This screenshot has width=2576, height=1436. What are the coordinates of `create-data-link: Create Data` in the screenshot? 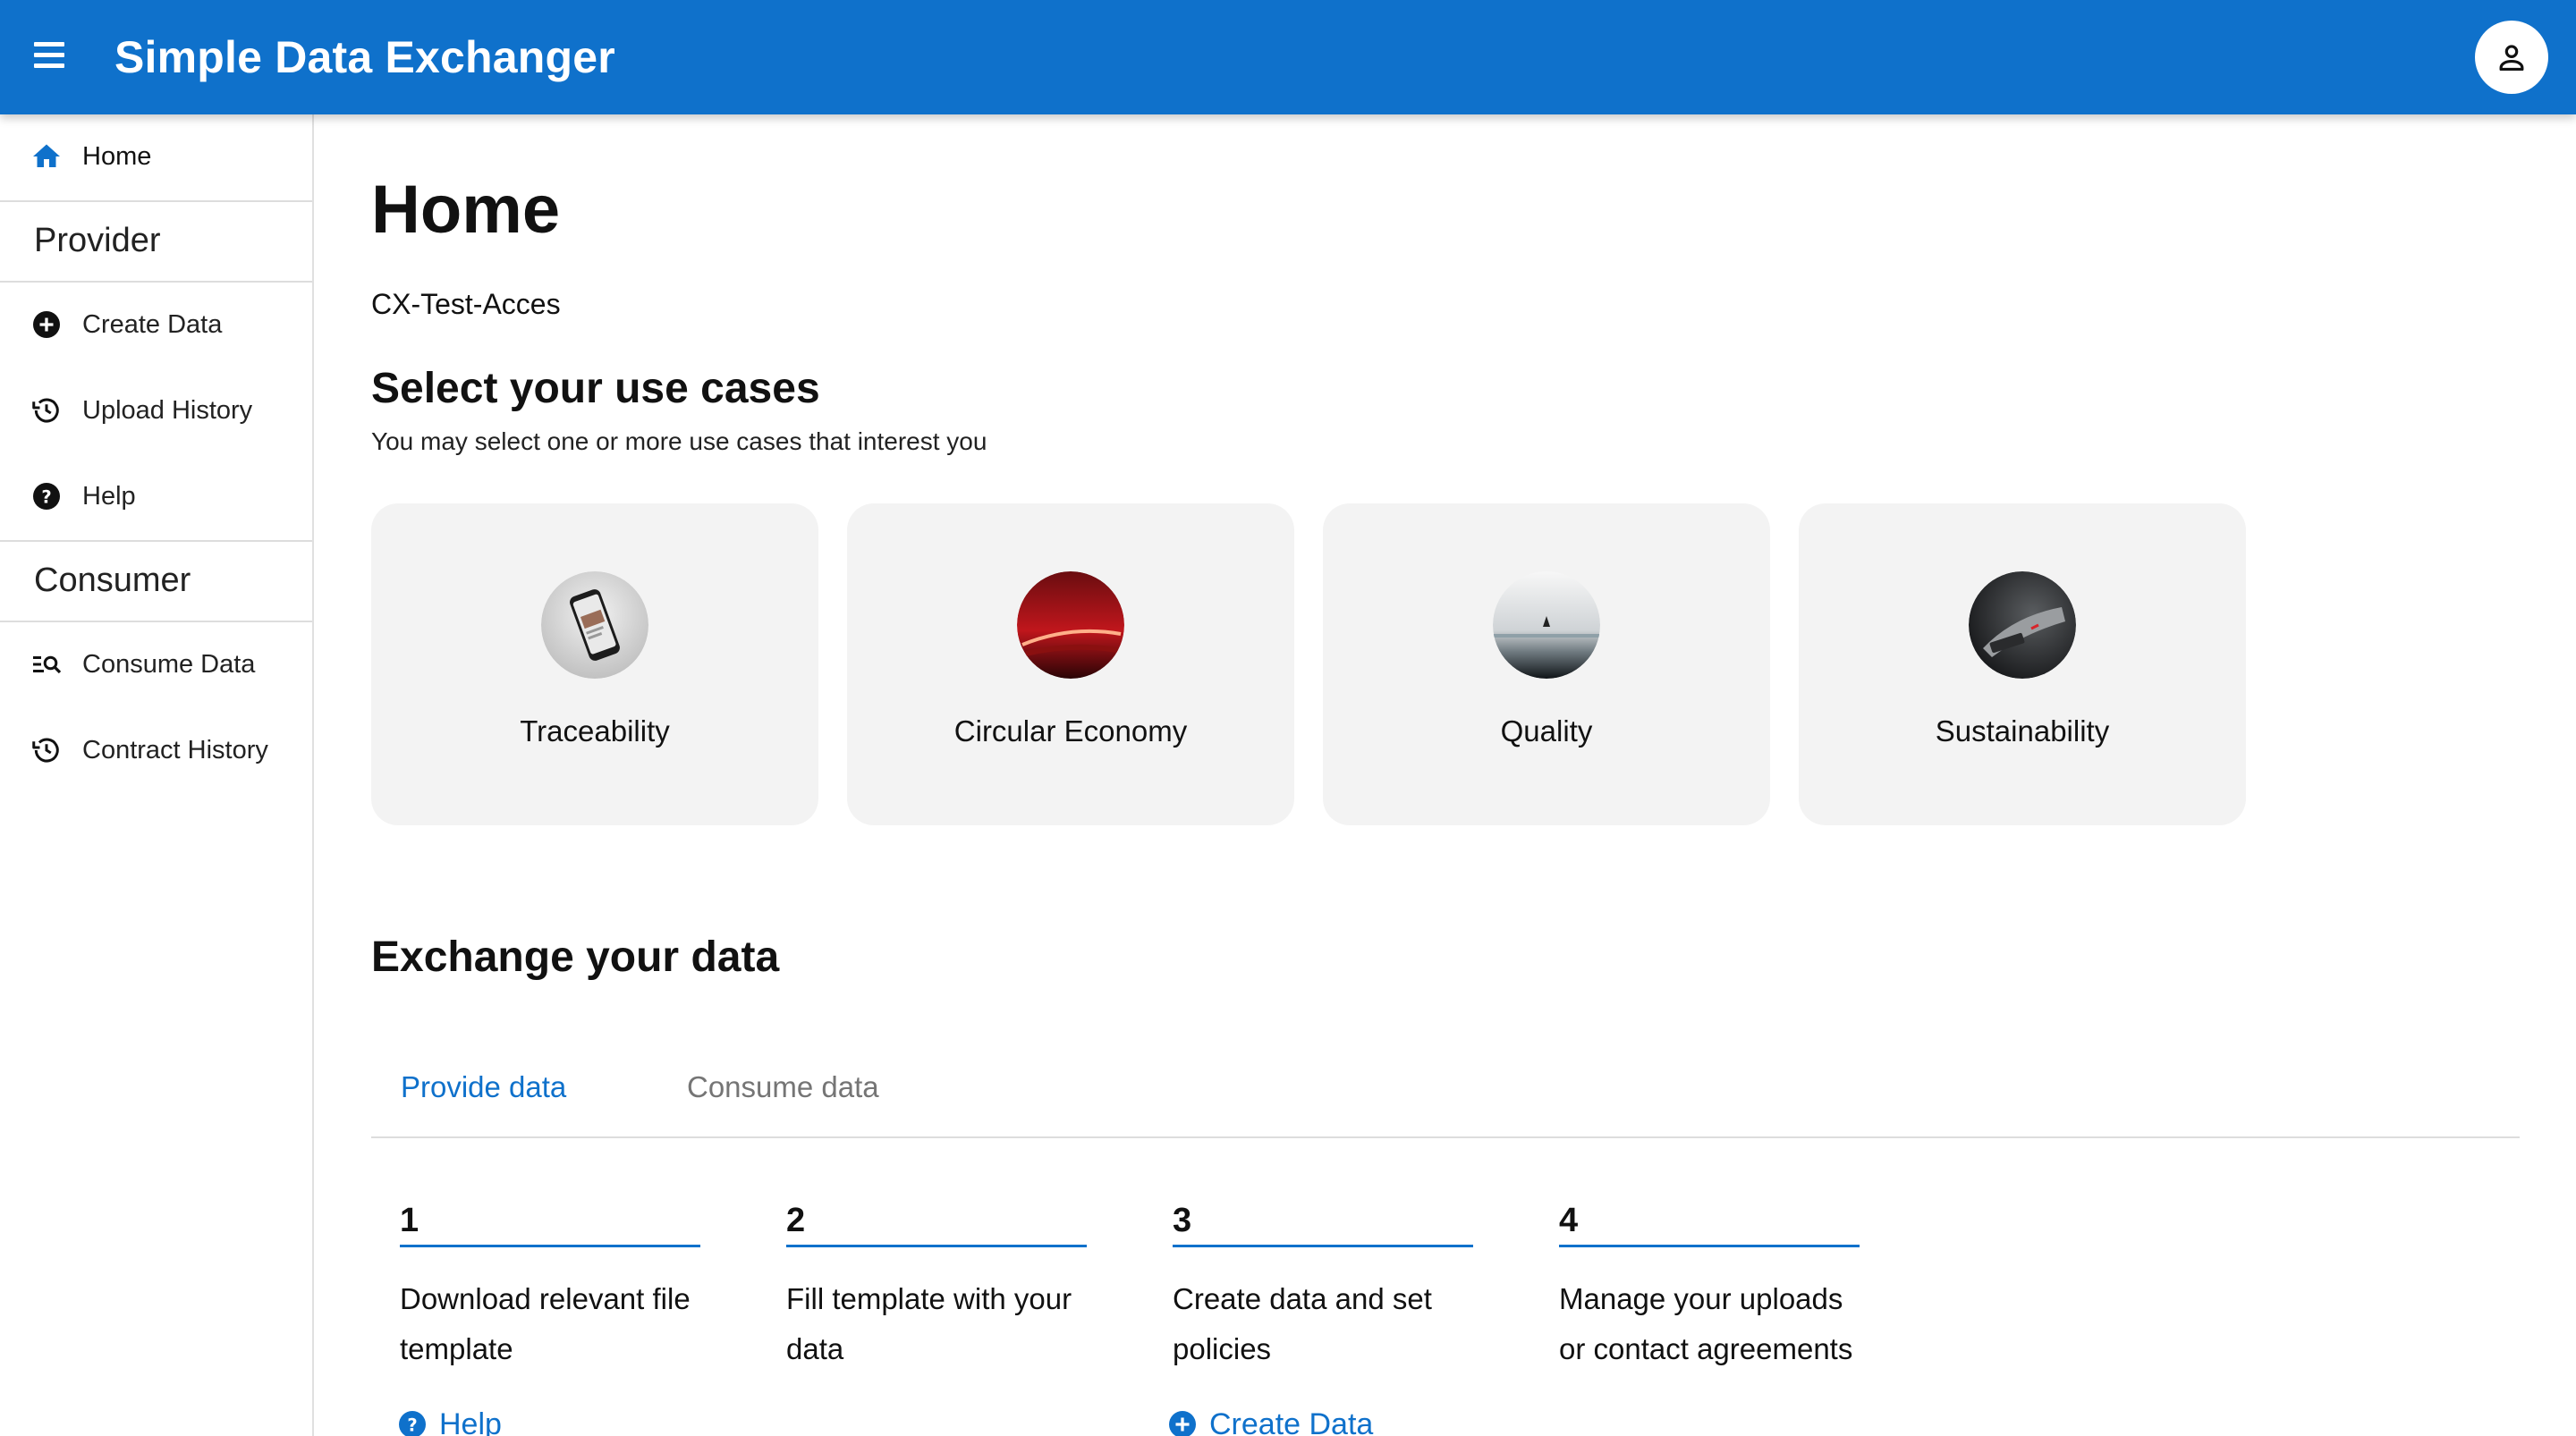 It's located at (1269, 1419).